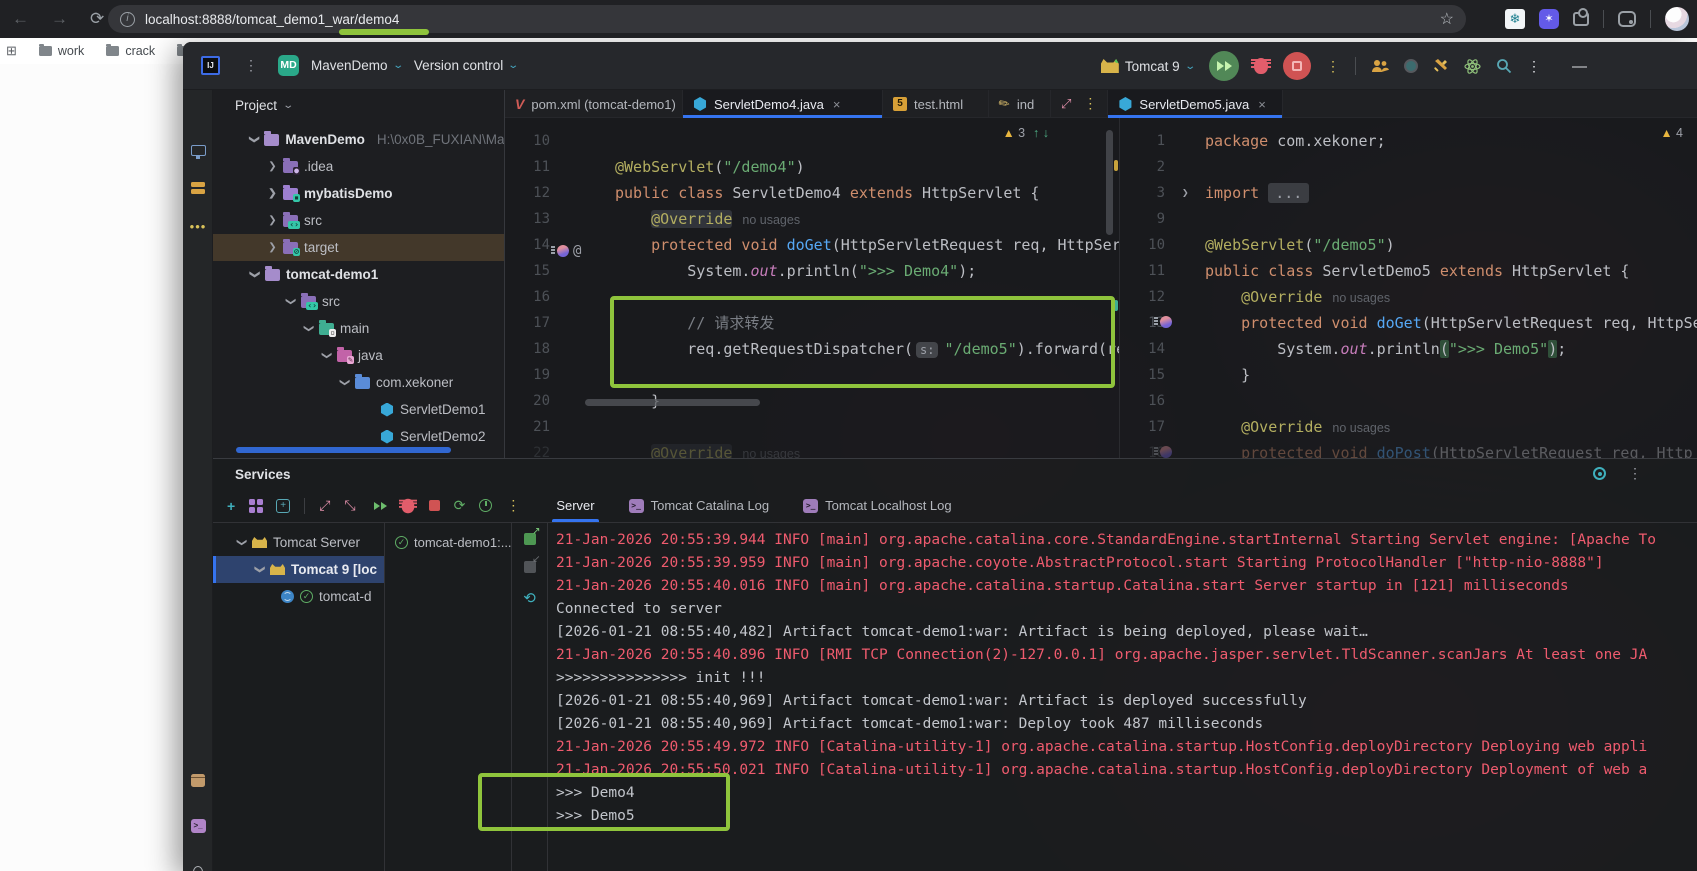 This screenshot has width=1697, height=871. Describe the element at coordinates (575, 505) in the screenshot. I see `tab-server: Server` at that location.